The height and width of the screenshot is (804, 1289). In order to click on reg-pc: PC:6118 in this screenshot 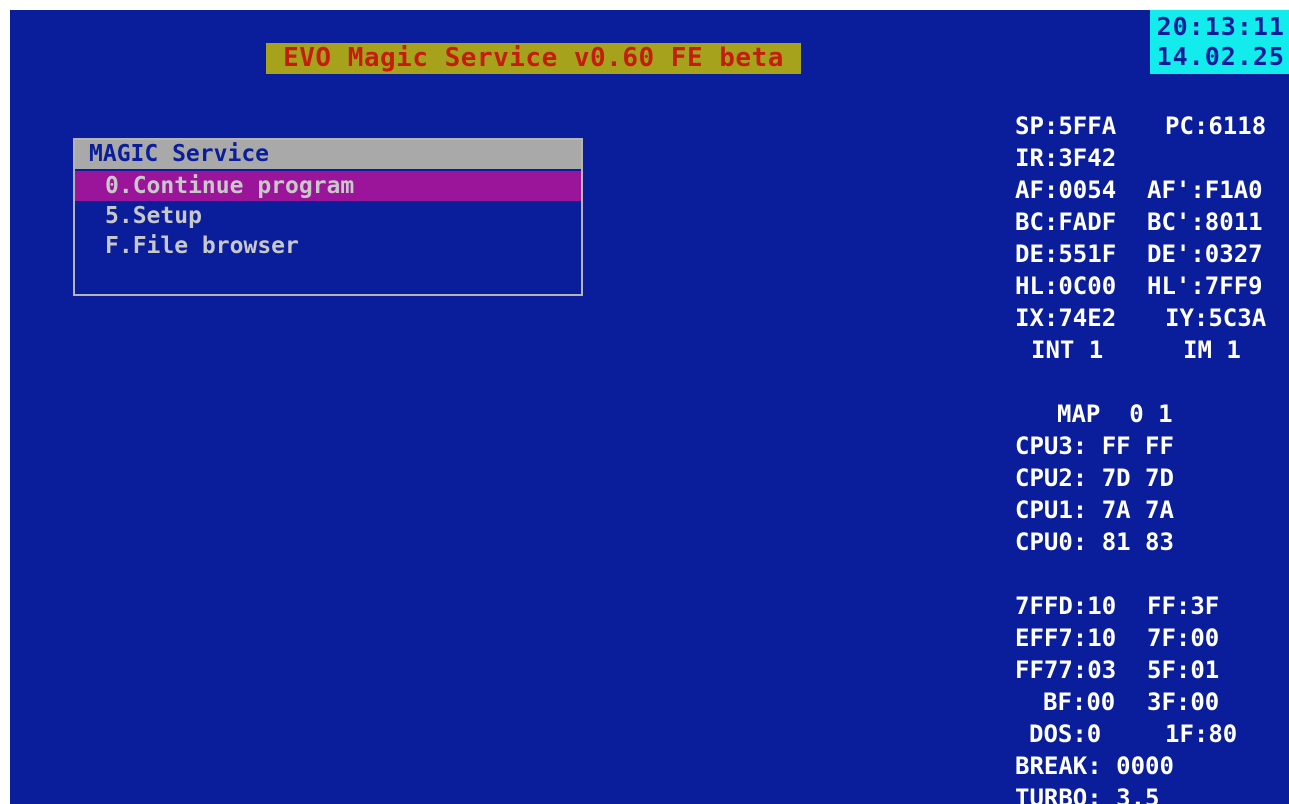, I will do `click(1216, 126)`.